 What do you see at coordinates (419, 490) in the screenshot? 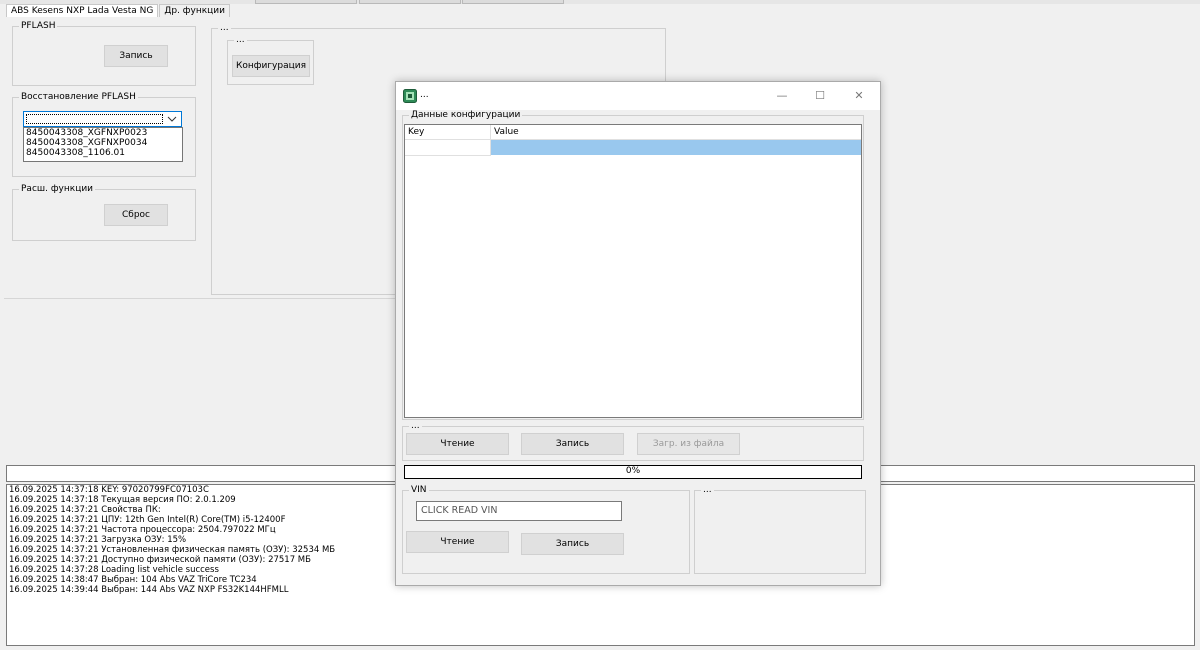
I see `vin-legend: VIN` at bounding box center [419, 490].